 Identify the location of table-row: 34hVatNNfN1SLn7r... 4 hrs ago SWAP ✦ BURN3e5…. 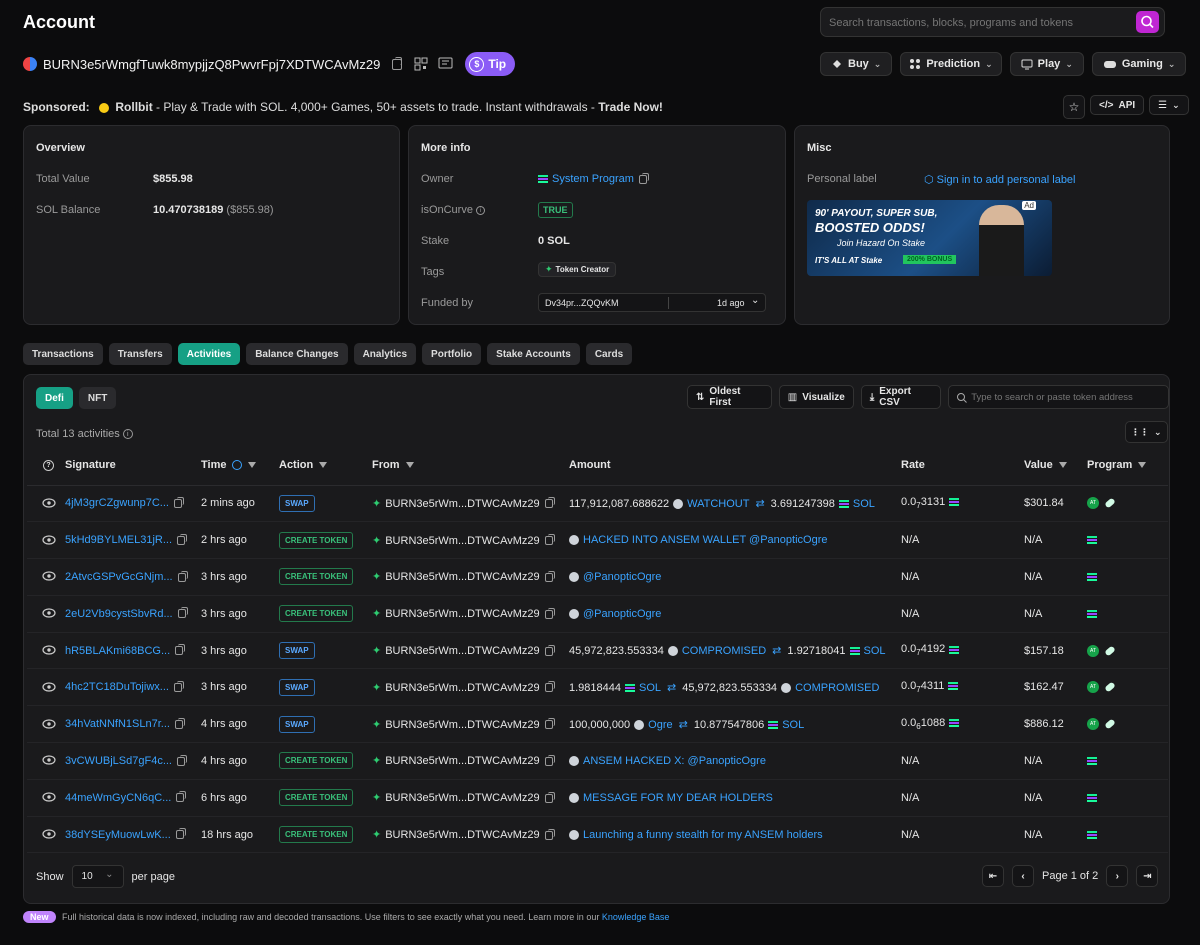
(597, 724).